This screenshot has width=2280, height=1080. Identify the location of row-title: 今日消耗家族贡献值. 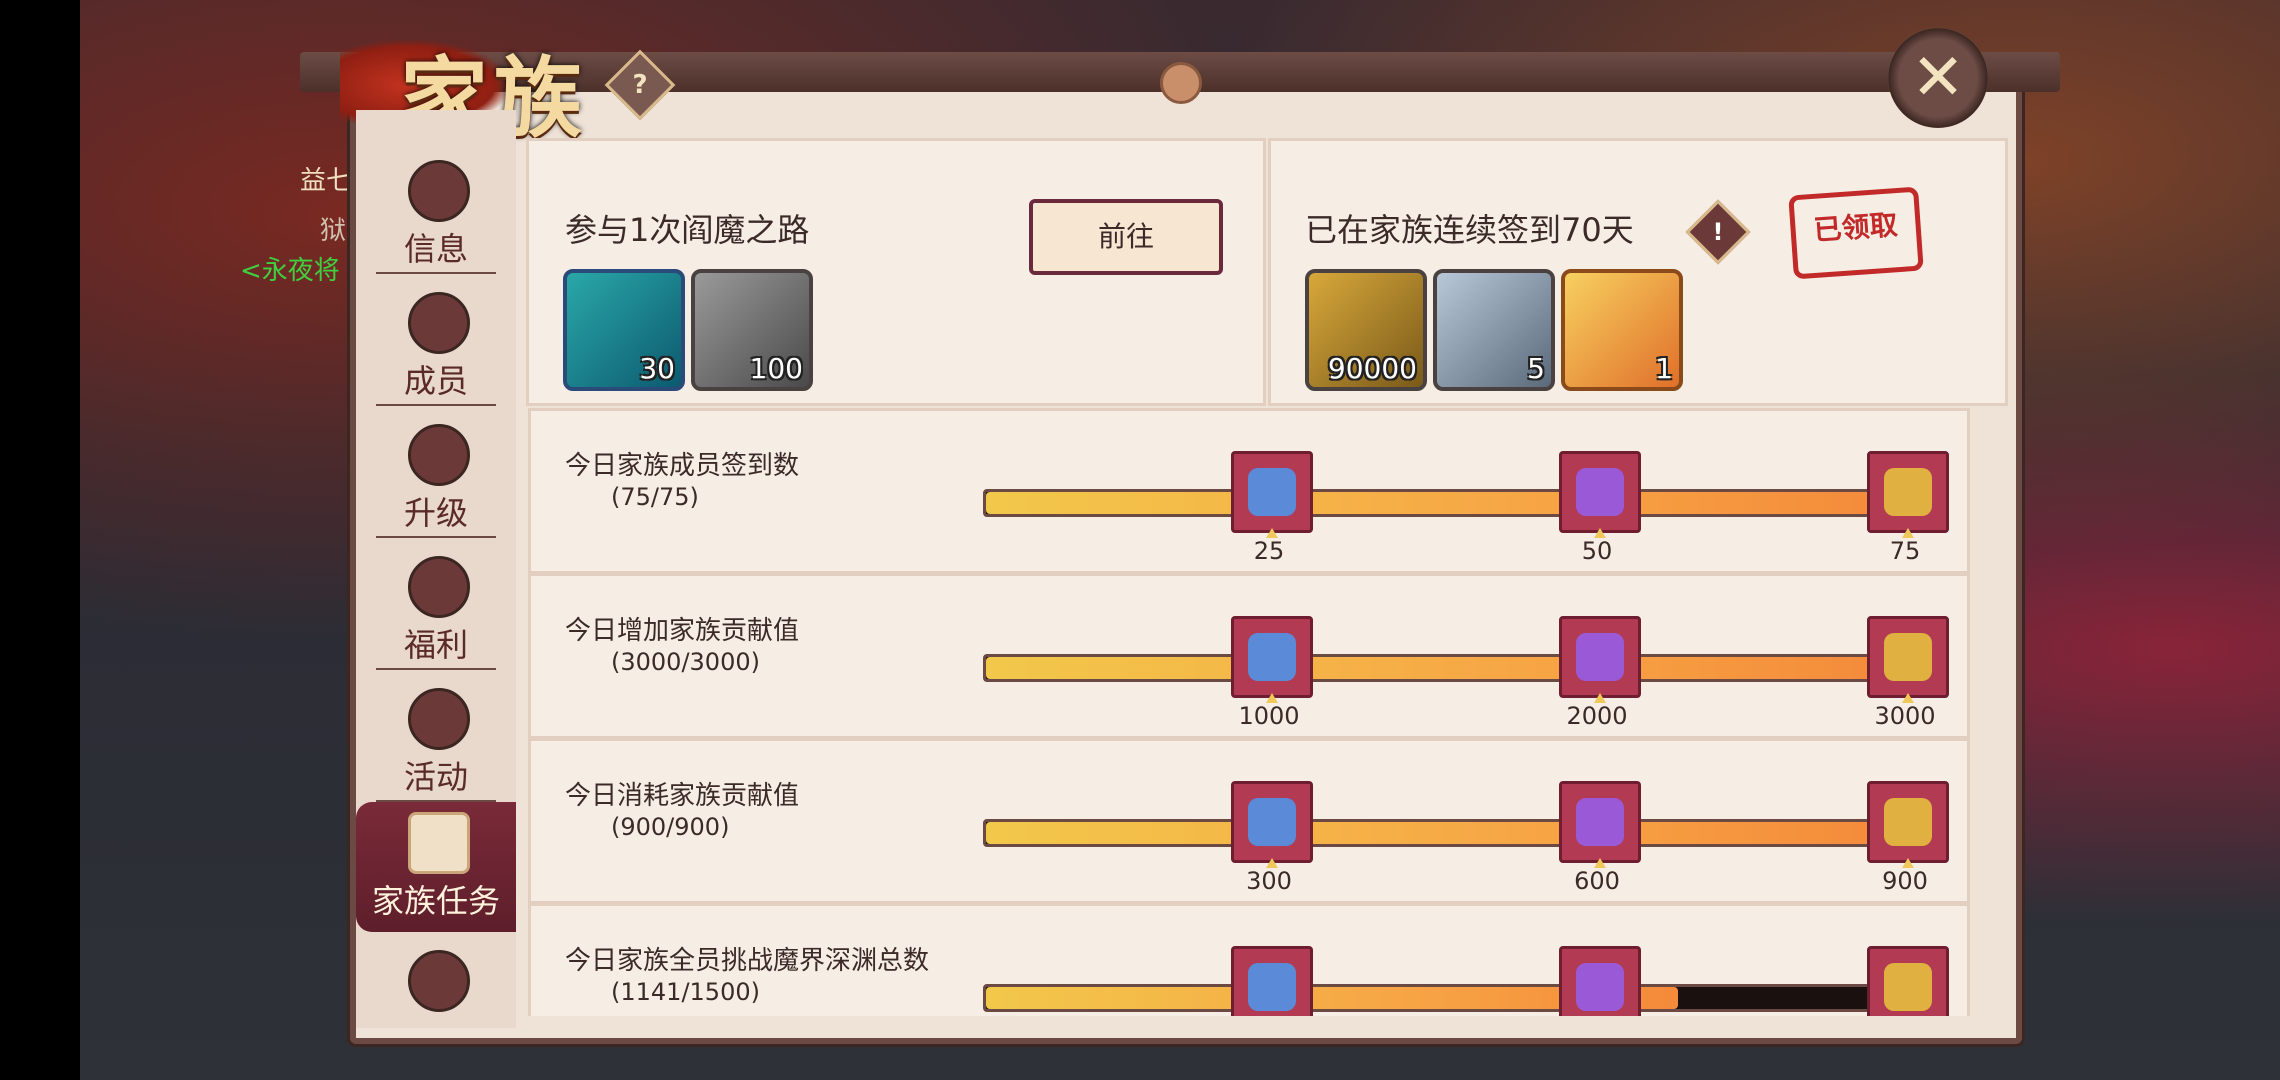
(682, 796).